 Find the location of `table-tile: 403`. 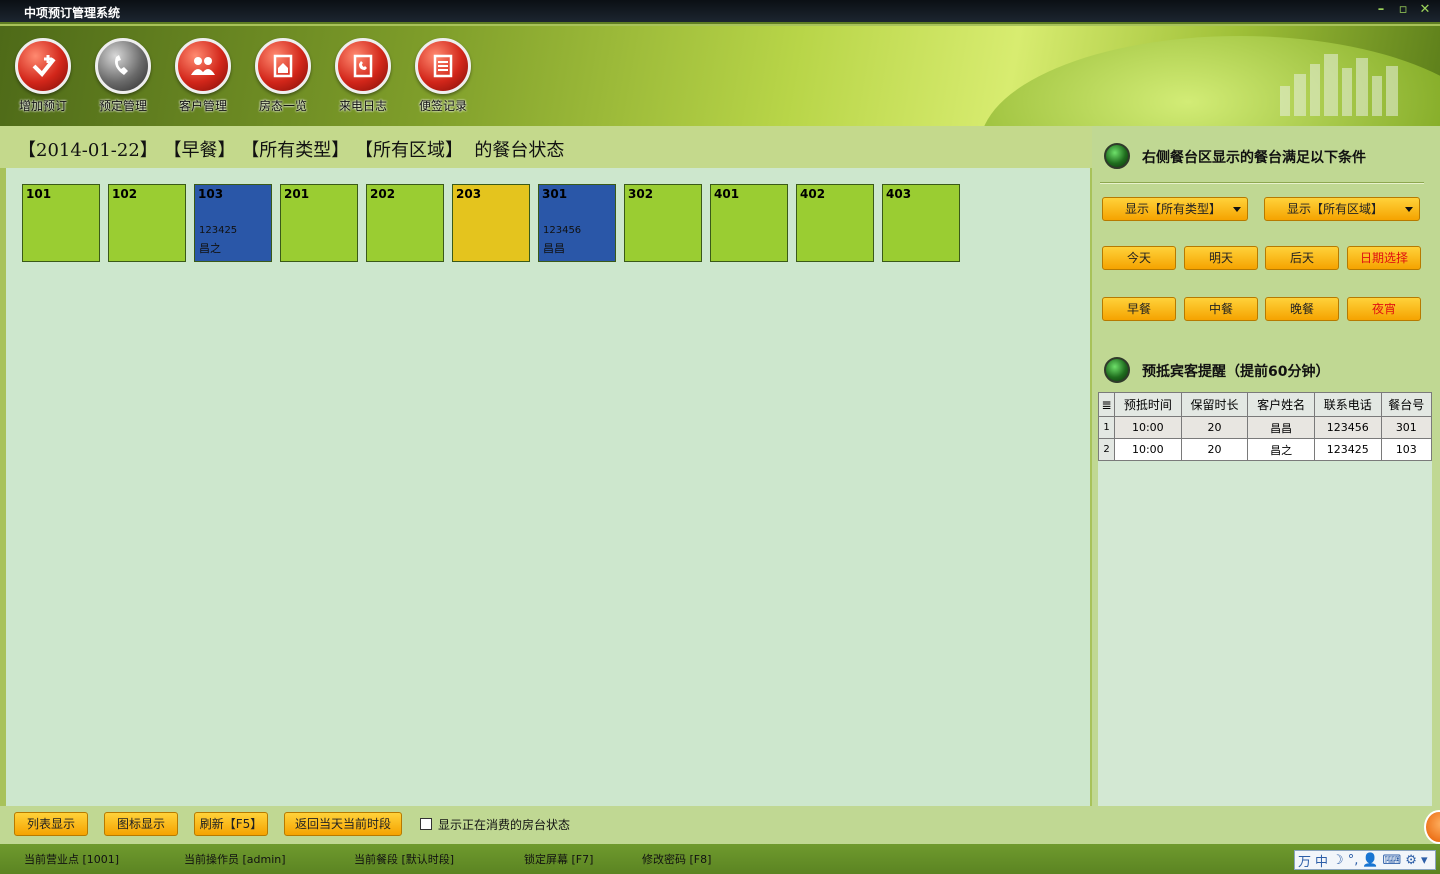

table-tile: 403 is located at coordinates (921, 223).